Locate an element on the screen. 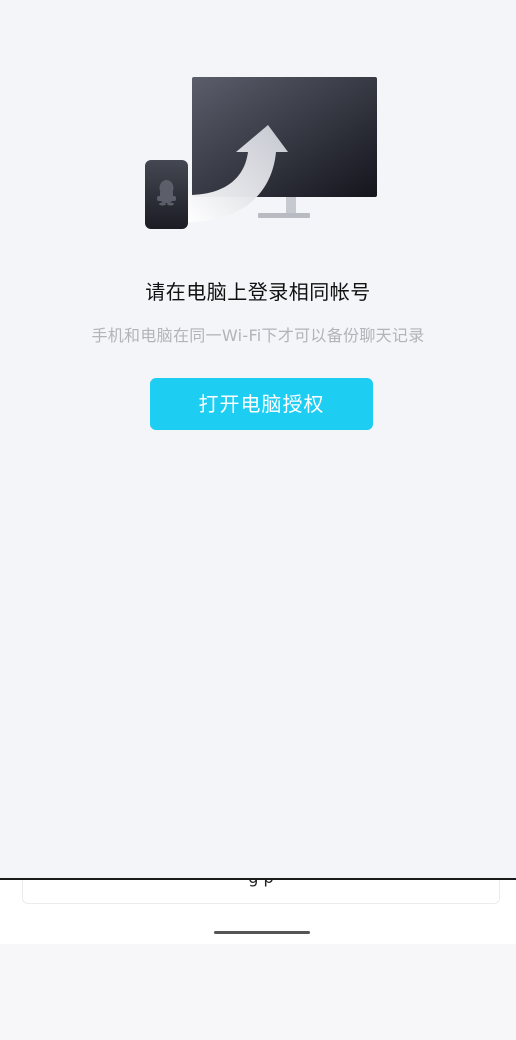 The height and width of the screenshot is (1040, 516). wifi-hint-text: 手机和电脑在同一Wi-Fi下才可以备份聊天记录 is located at coordinates (258, 335).